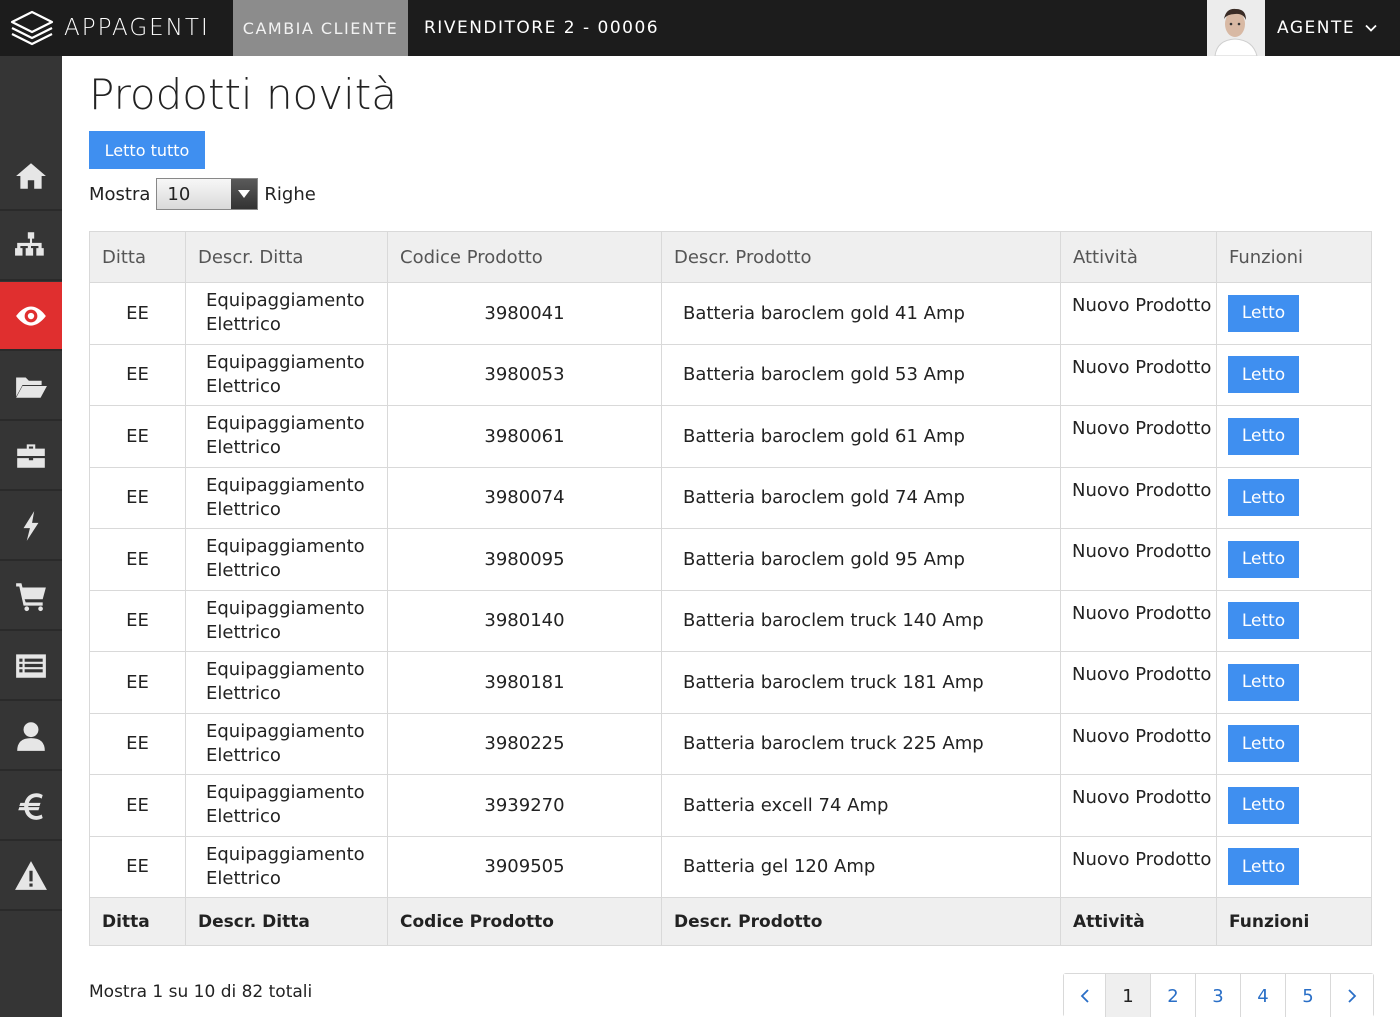 The width and height of the screenshot is (1400, 1017). I want to click on sidebar-item-lists, so click(31, 666).